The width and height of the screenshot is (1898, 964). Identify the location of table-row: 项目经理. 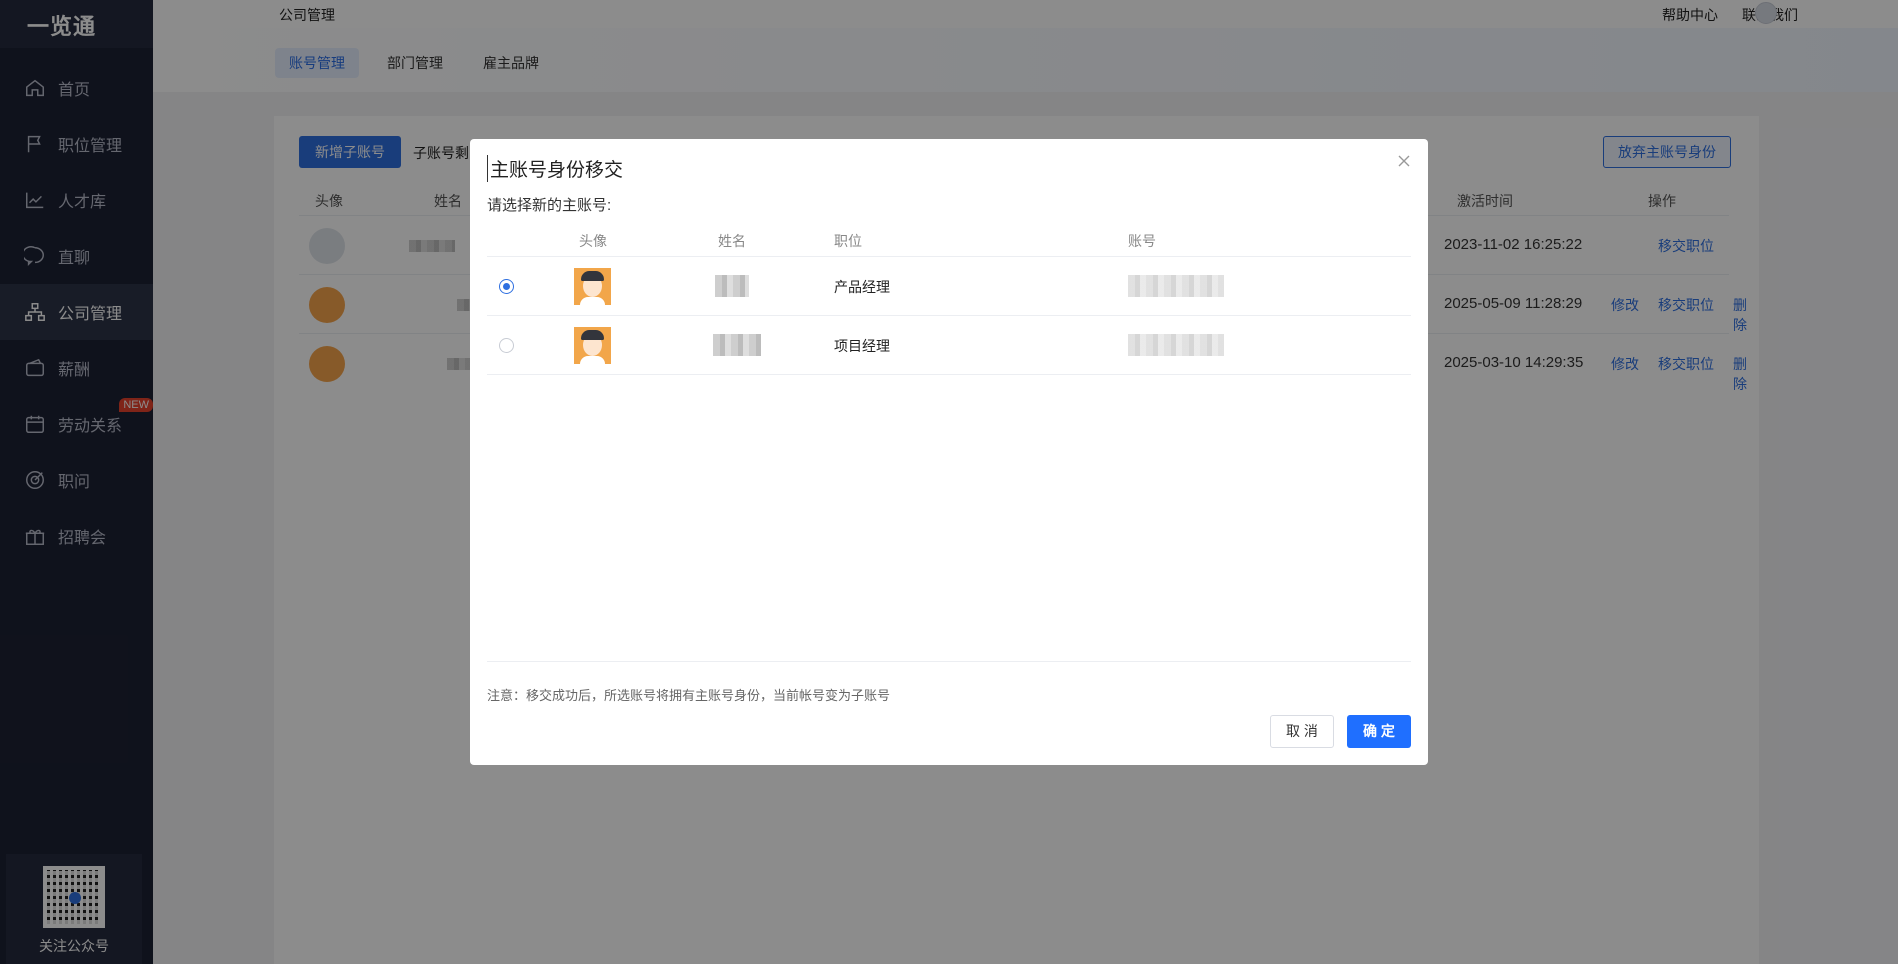
(949, 345).